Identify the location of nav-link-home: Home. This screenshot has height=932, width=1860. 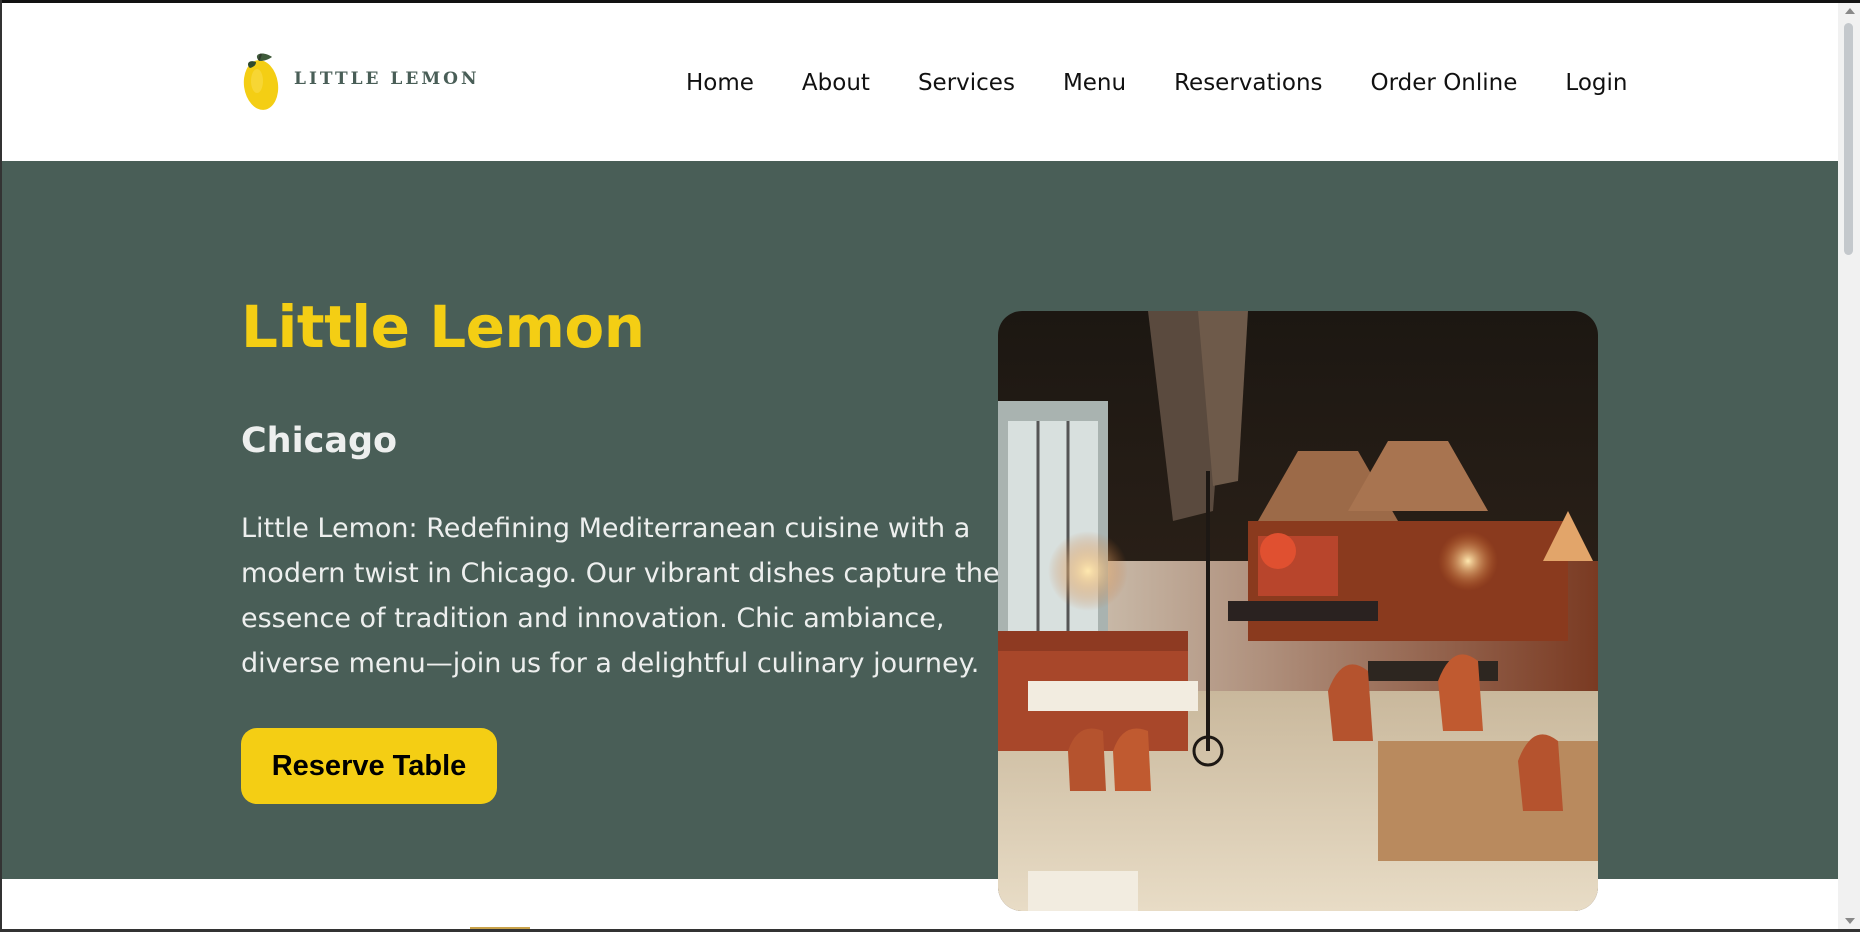
(720, 83).